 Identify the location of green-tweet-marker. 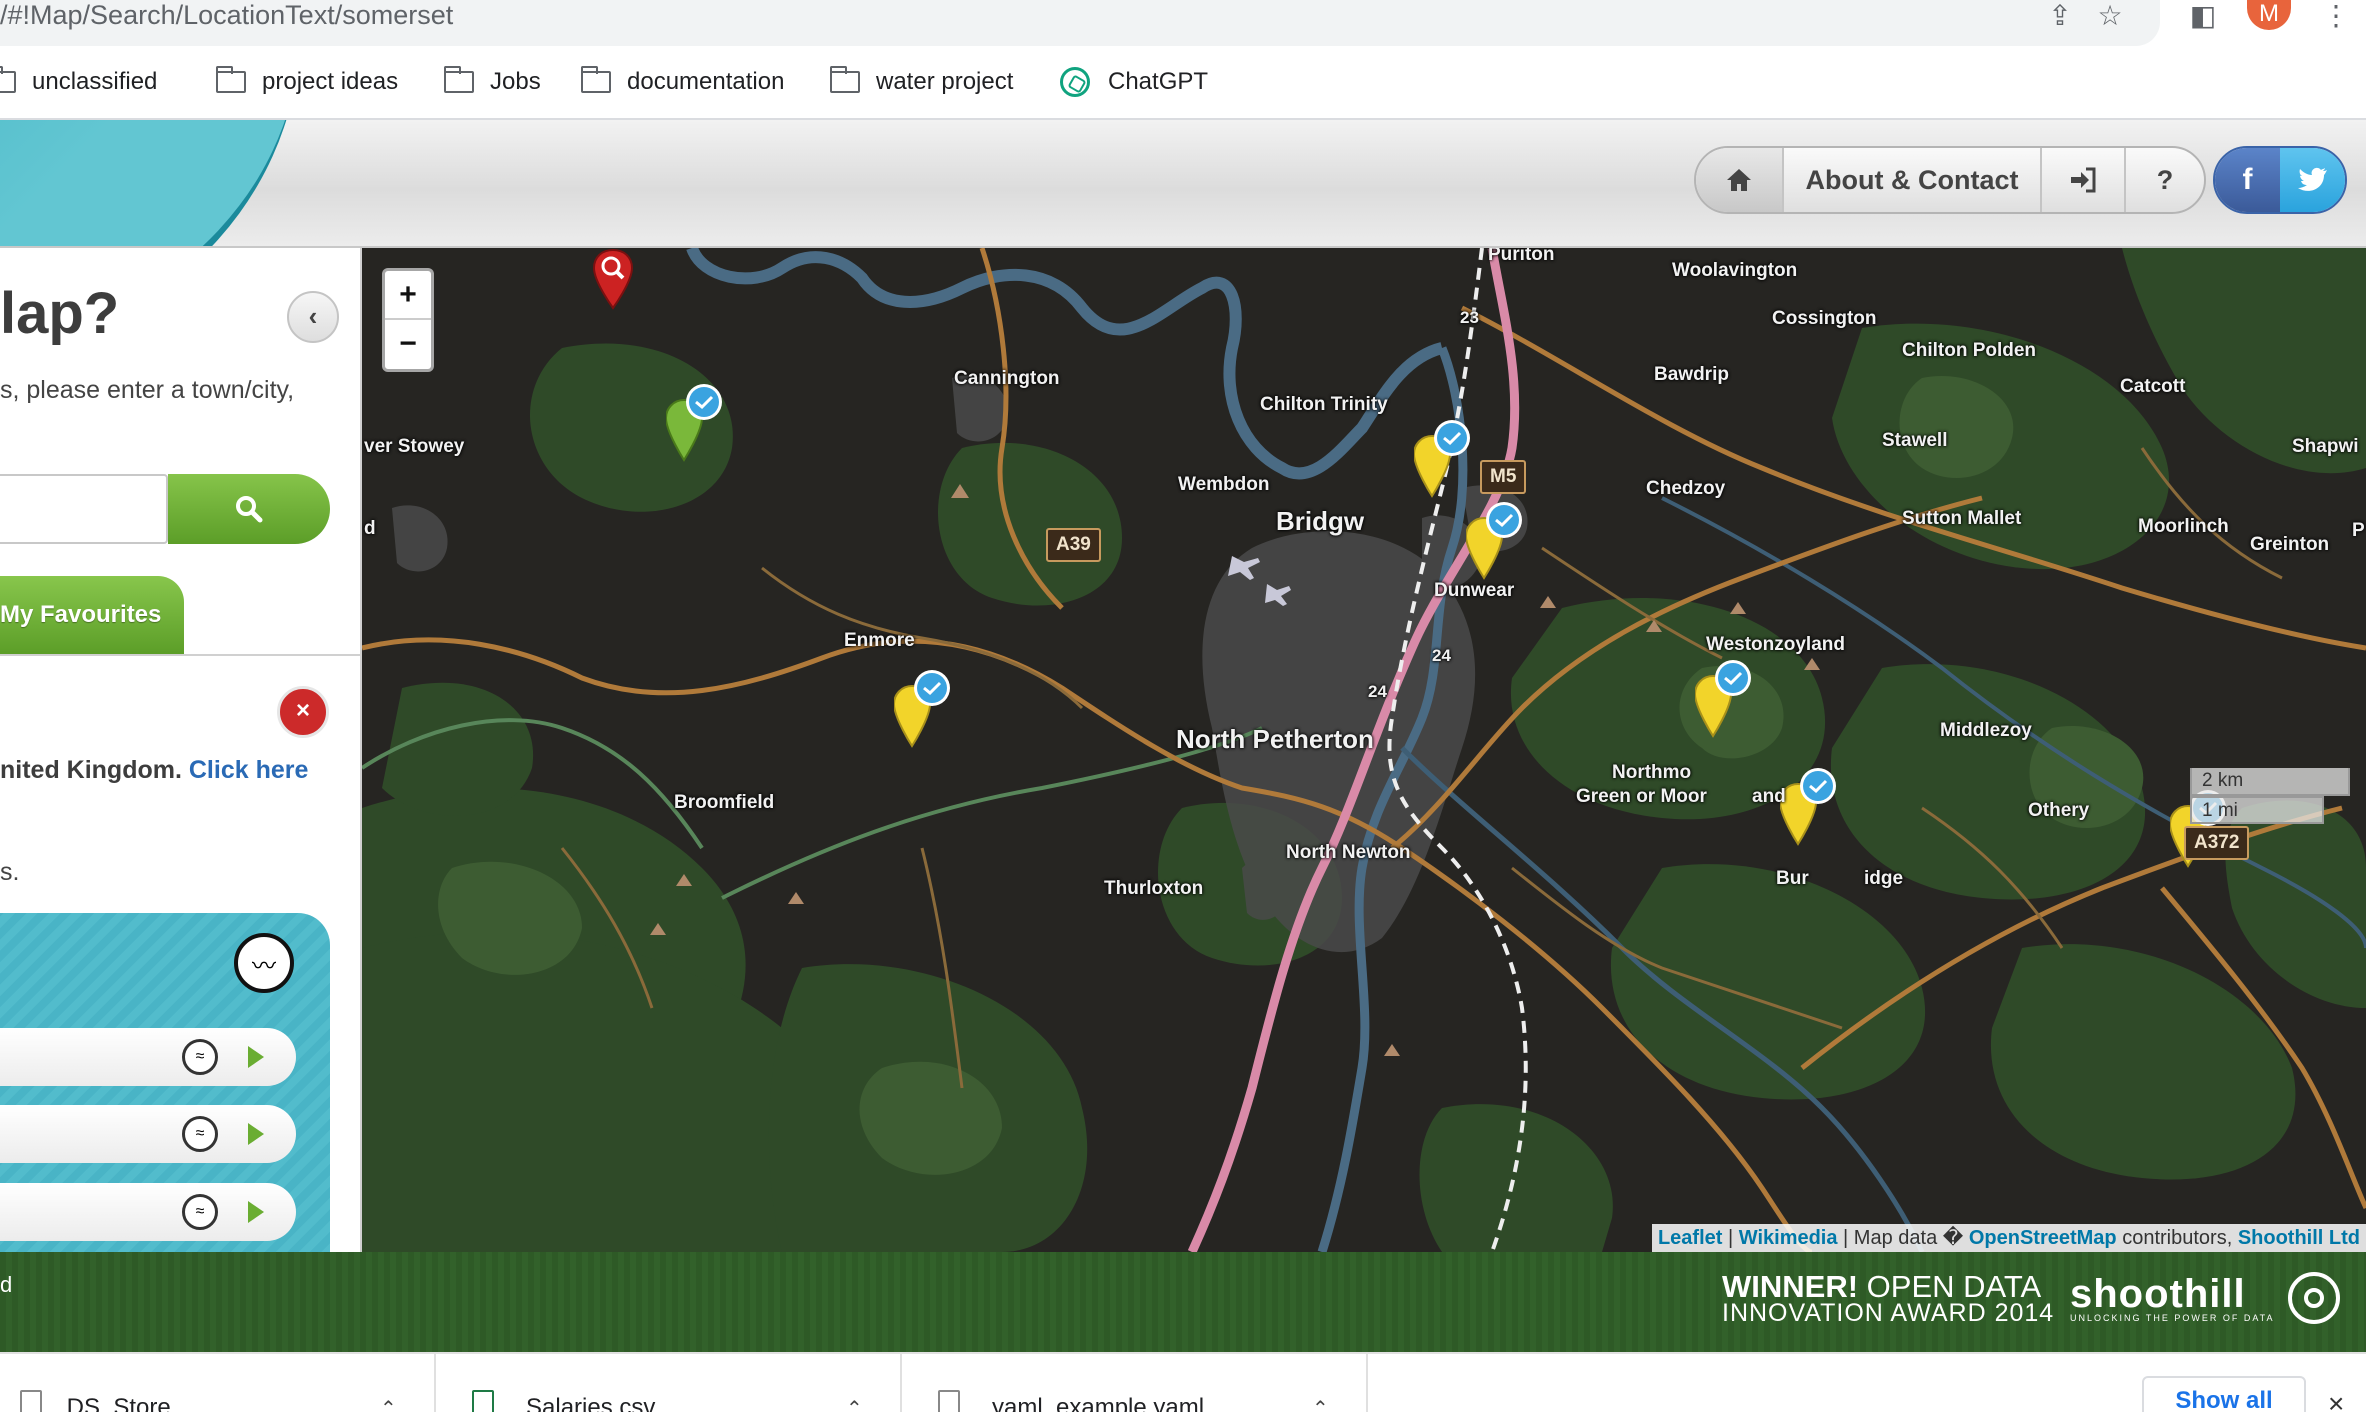
(696, 422).